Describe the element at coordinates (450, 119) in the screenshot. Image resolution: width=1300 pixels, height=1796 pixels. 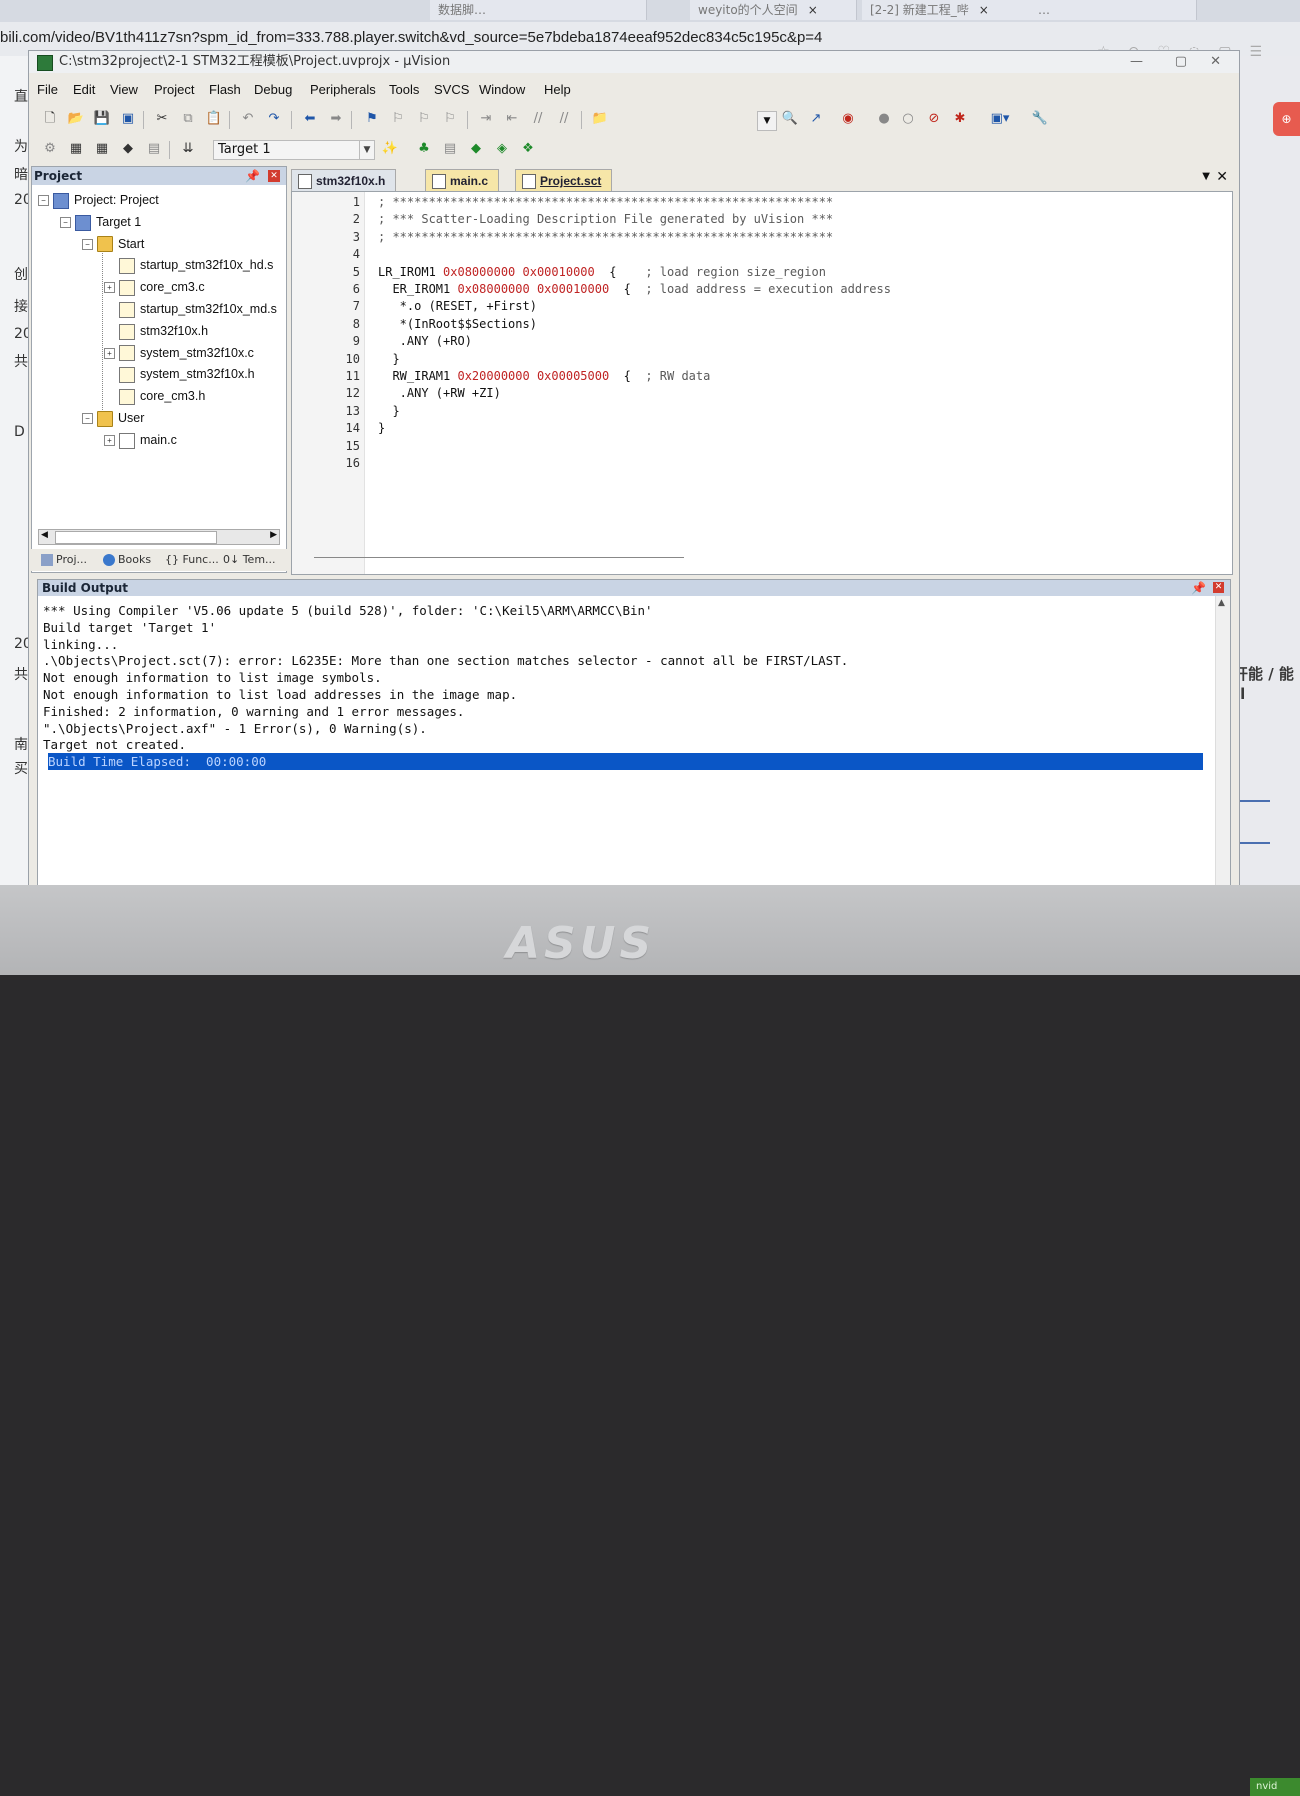
I see `clear-bookmarks-icon: ⚐` at that location.